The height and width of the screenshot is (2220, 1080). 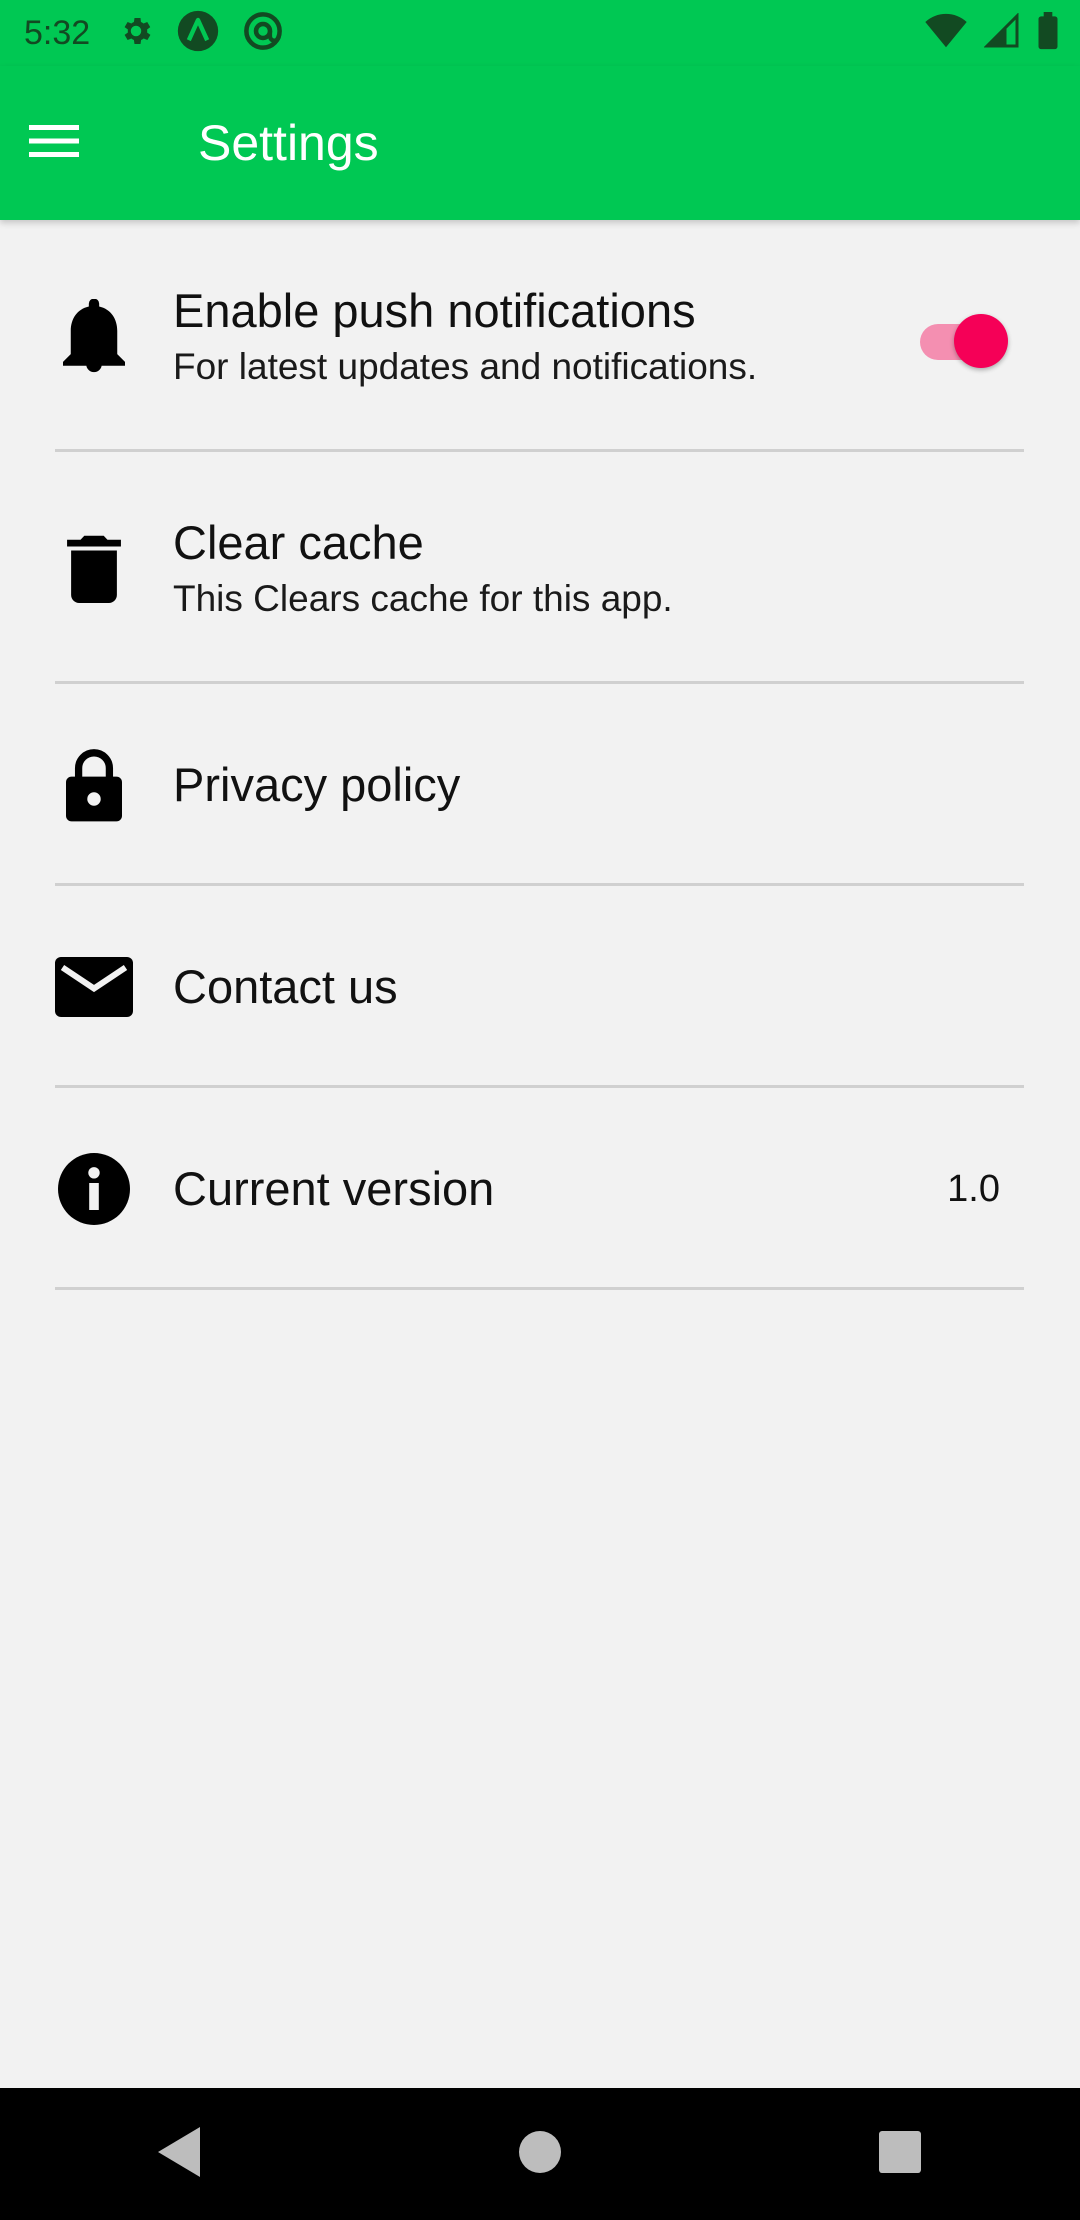 What do you see at coordinates (973, 1188) in the screenshot?
I see `current-version-value: 1.0` at bounding box center [973, 1188].